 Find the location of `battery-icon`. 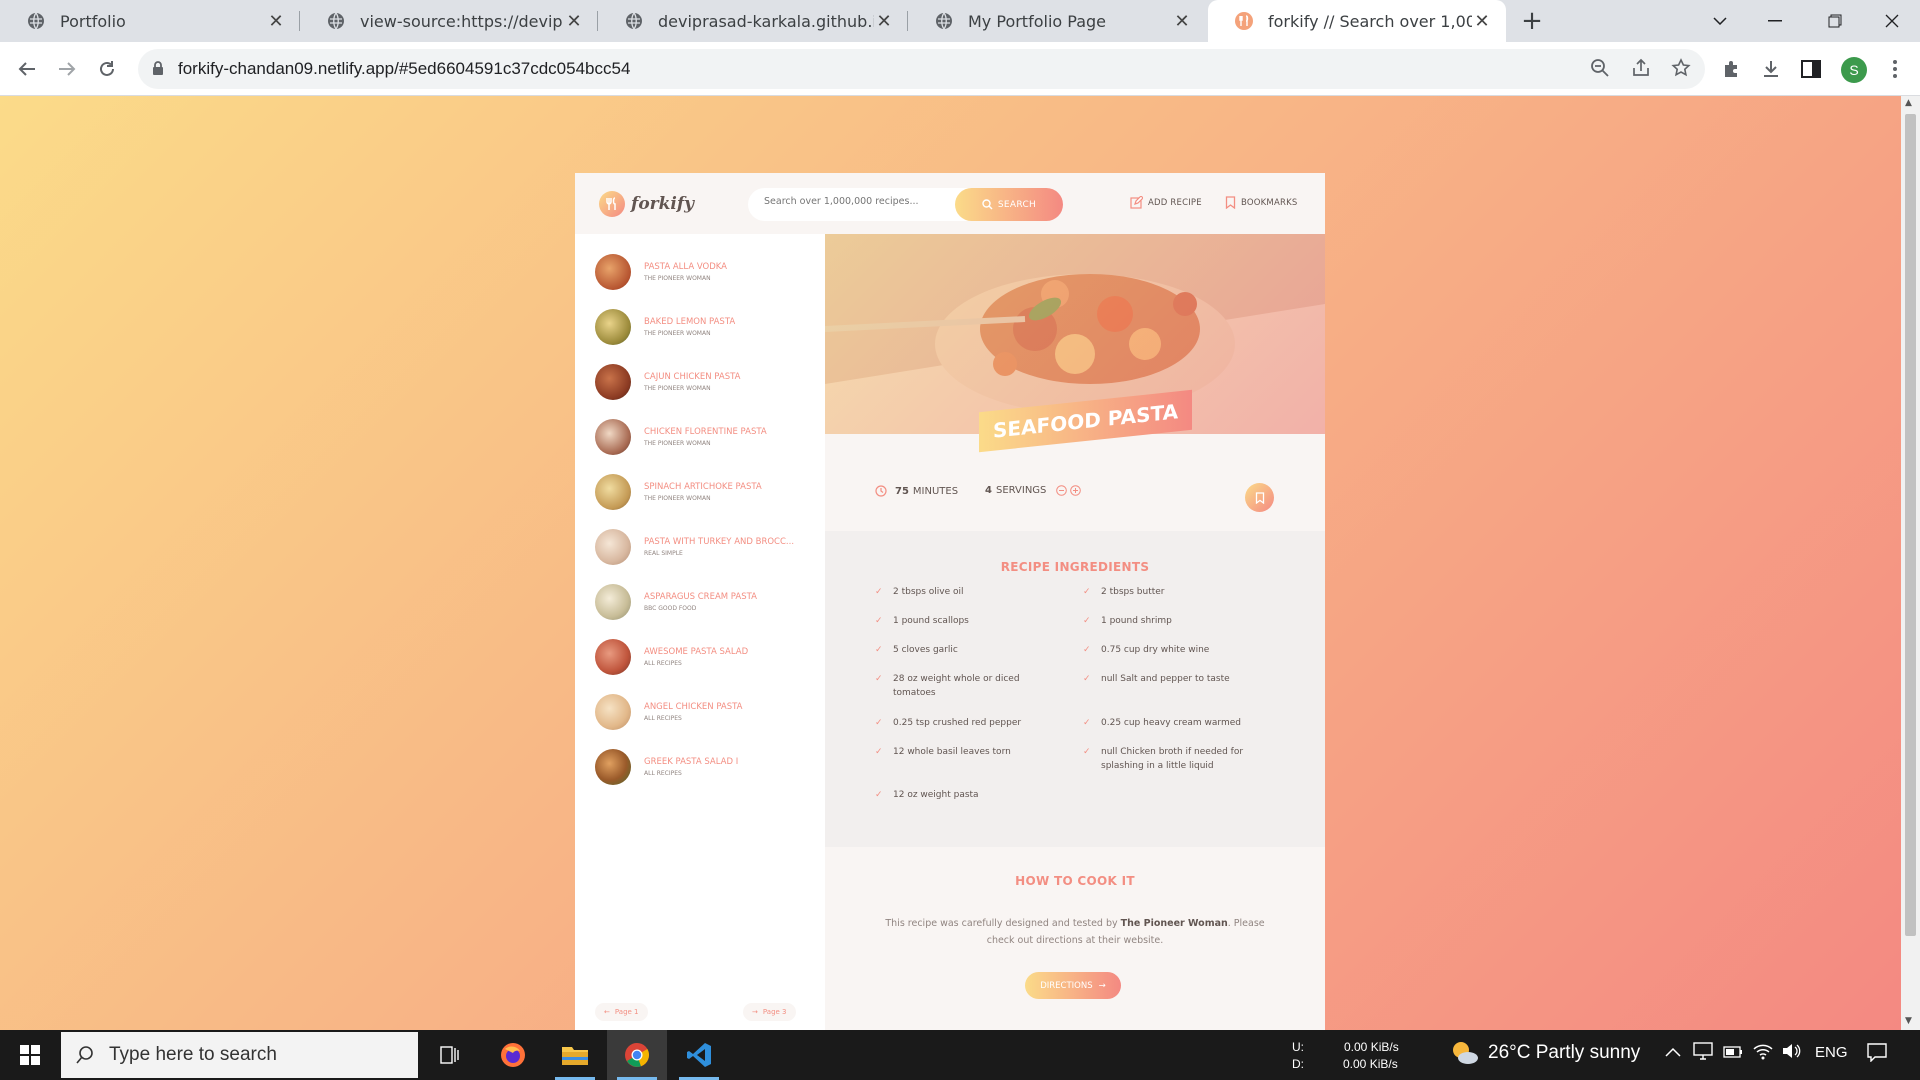

battery-icon is located at coordinates (1733, 1053).